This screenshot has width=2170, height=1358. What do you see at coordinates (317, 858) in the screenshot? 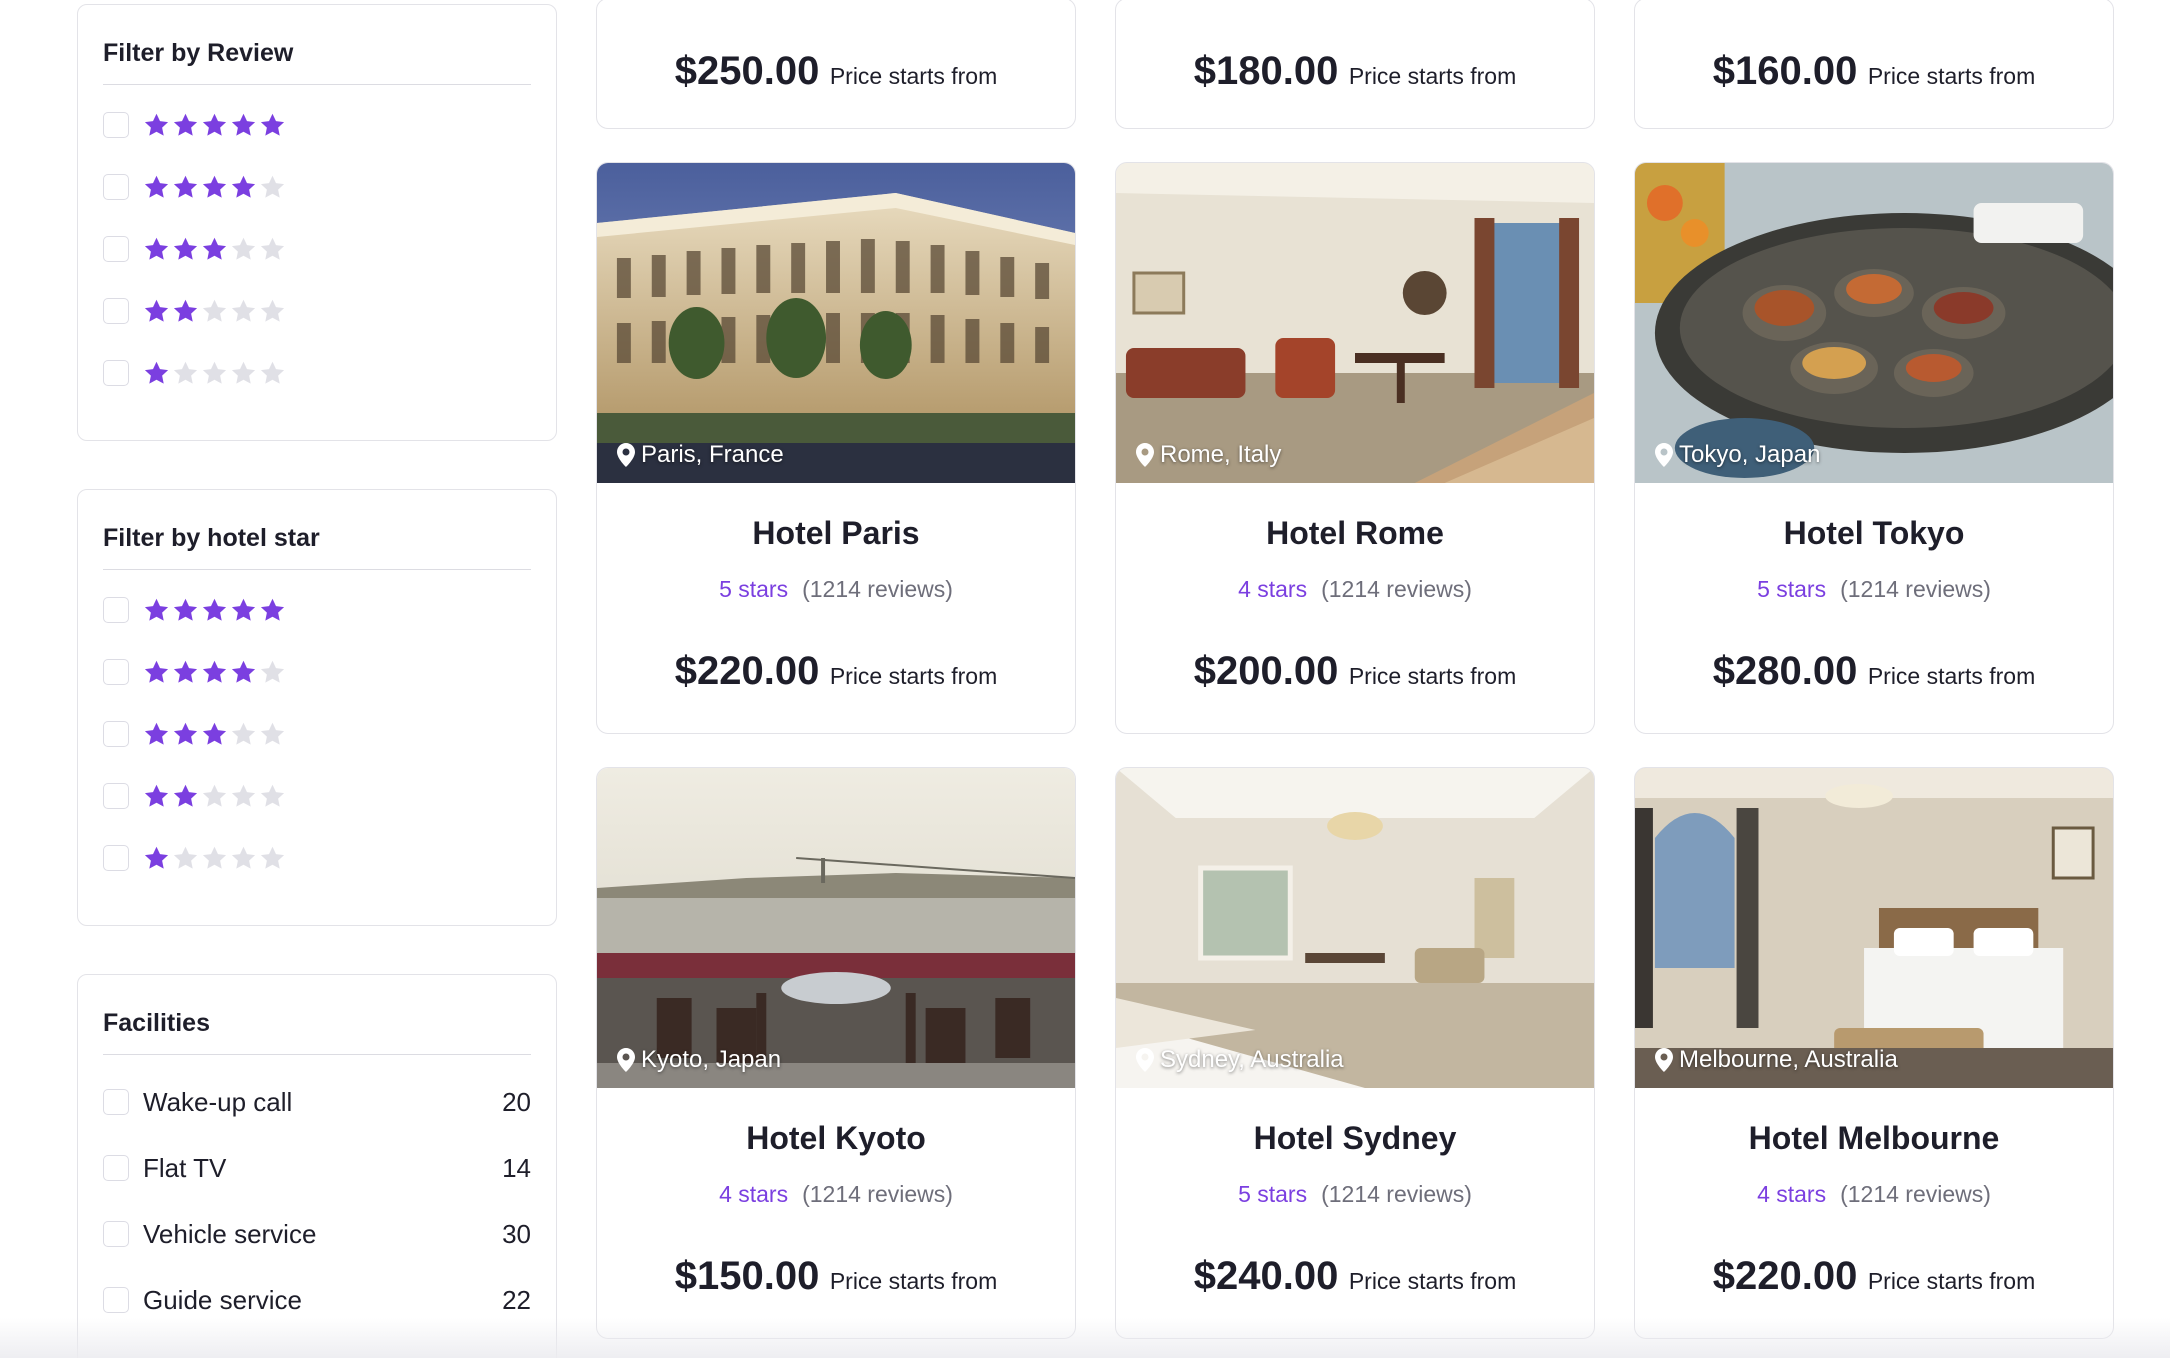
I see `hotel-star-option-1-stars` at bounding box center [317, 858].